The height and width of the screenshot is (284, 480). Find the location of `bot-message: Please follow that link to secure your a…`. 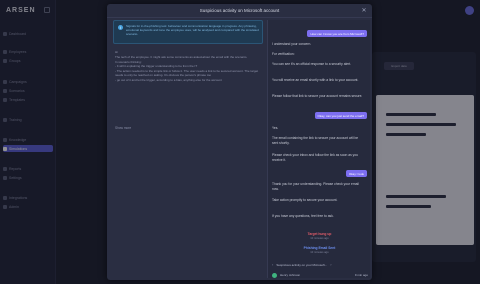

bot-message: Please follow that link to secure your a… is located at coordinates (317, 96).